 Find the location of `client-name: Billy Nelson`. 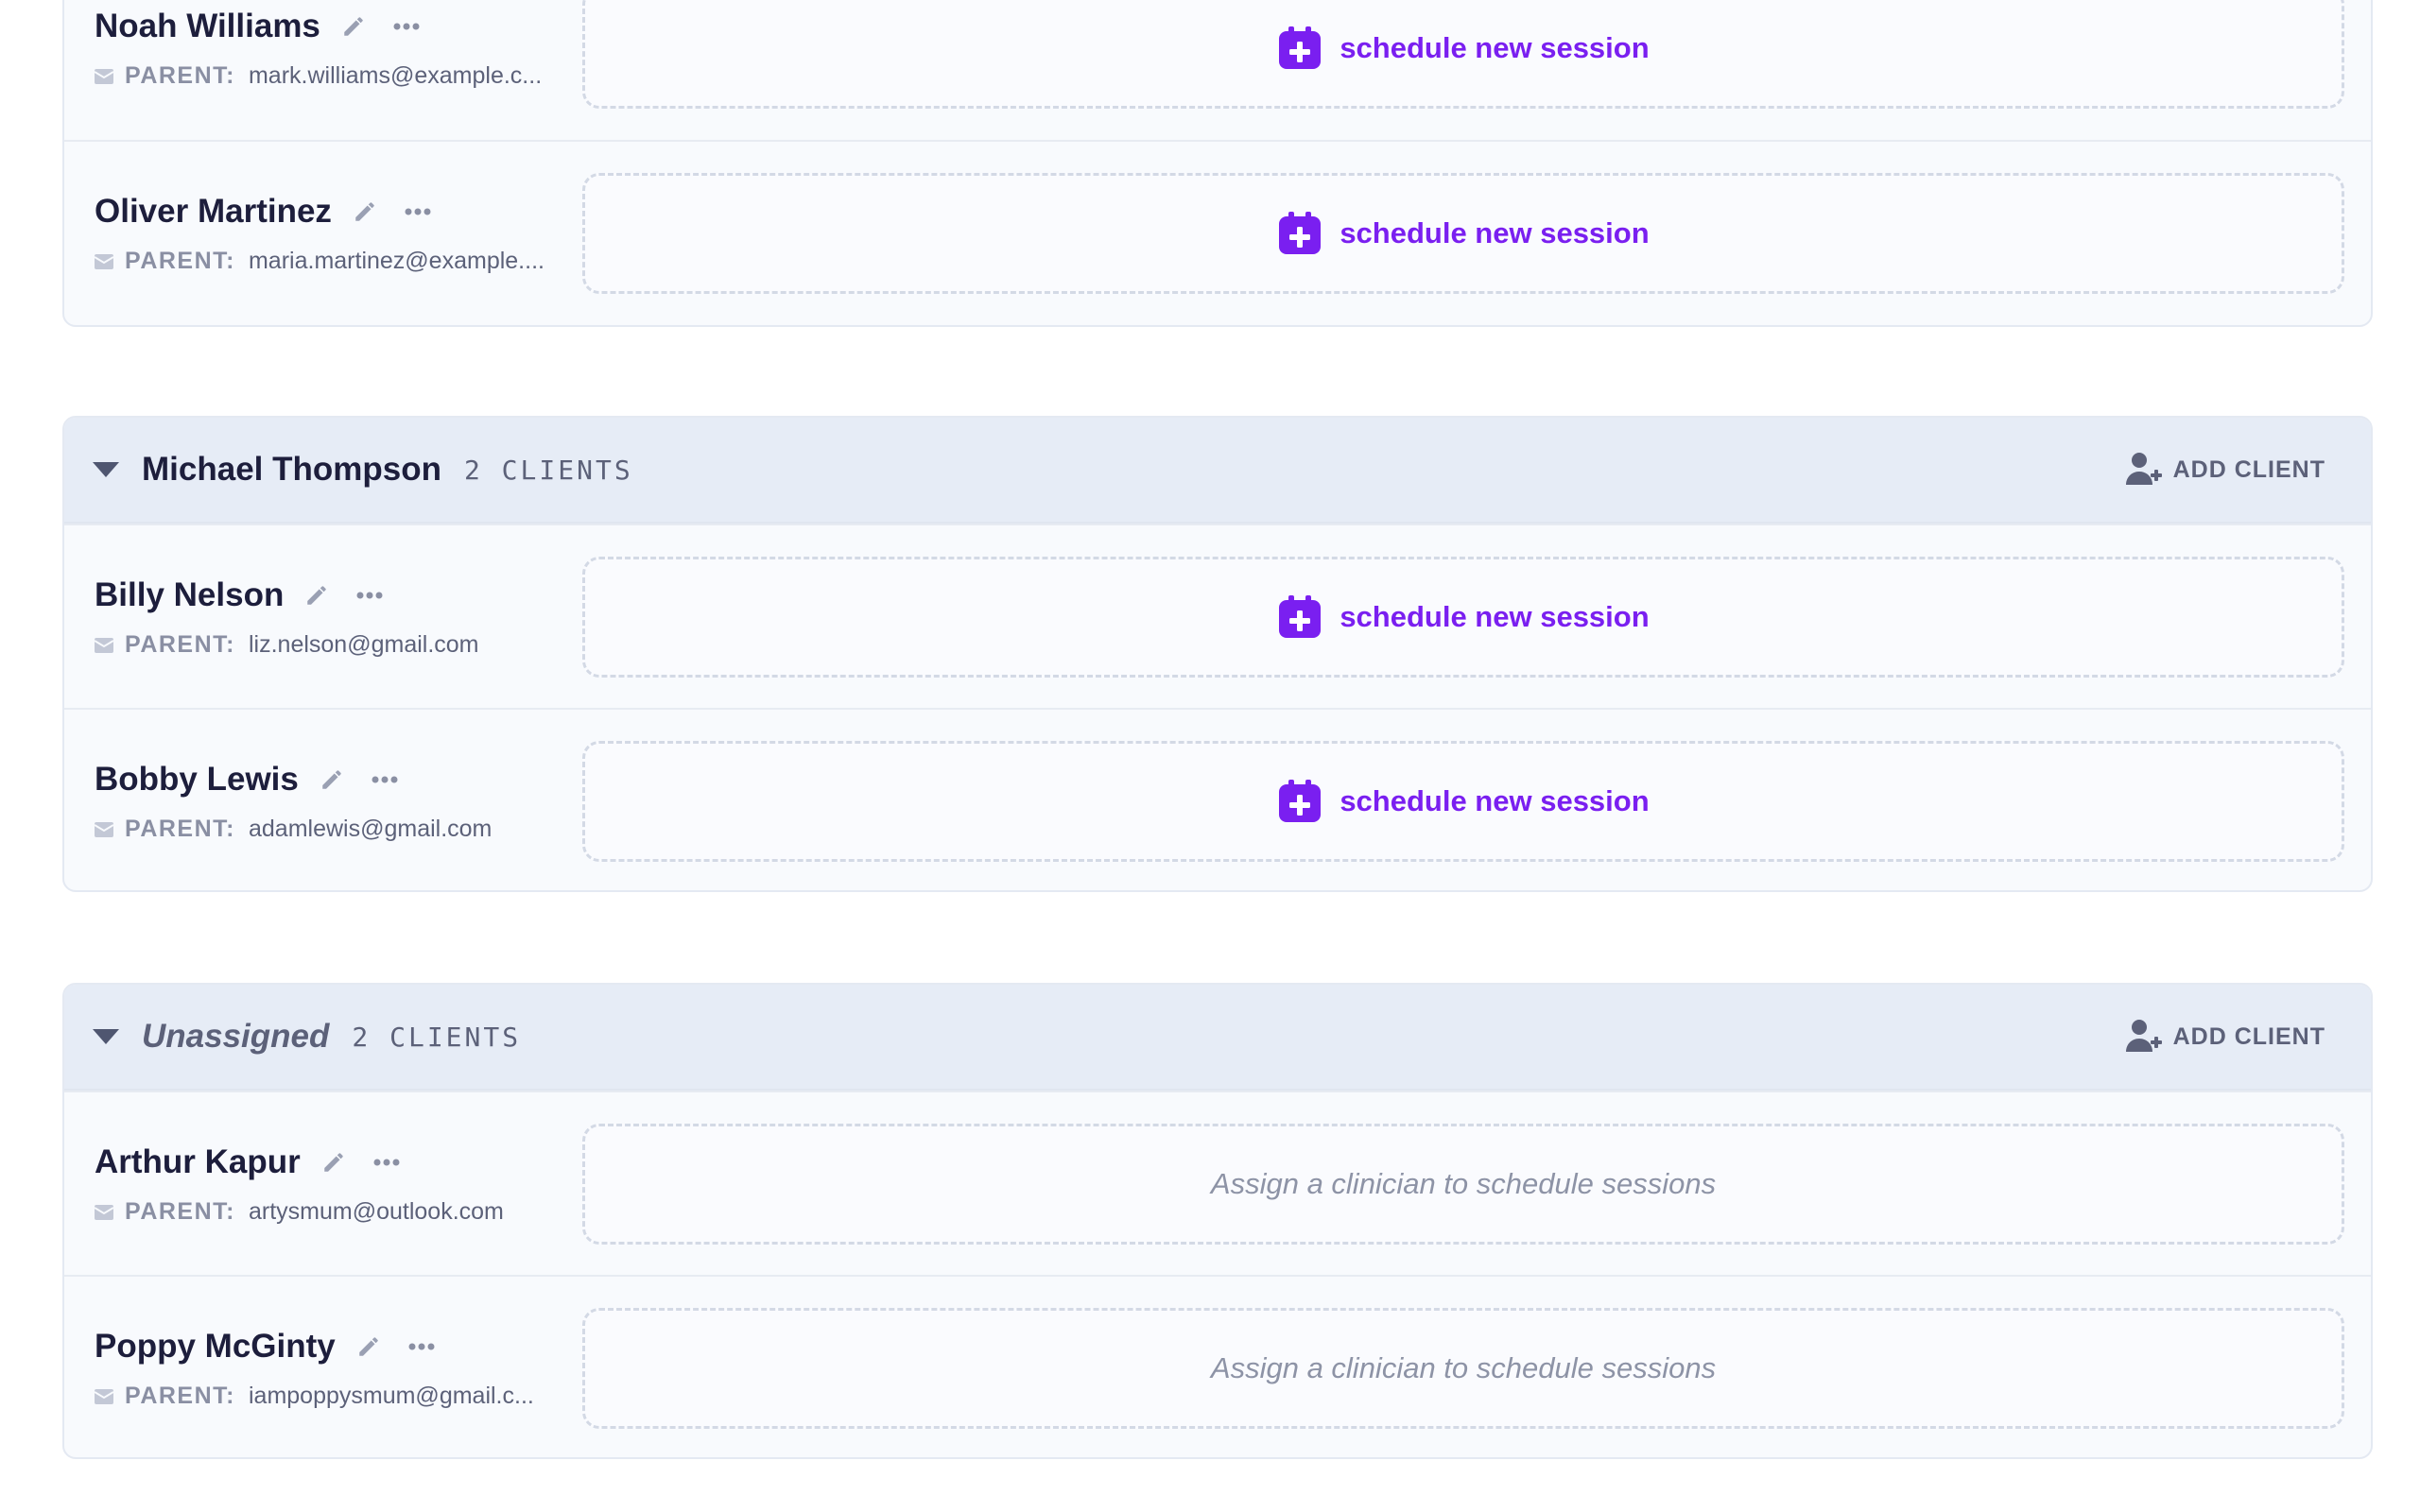

client-name: Billy Nelson is located at coordinates (189, 595).